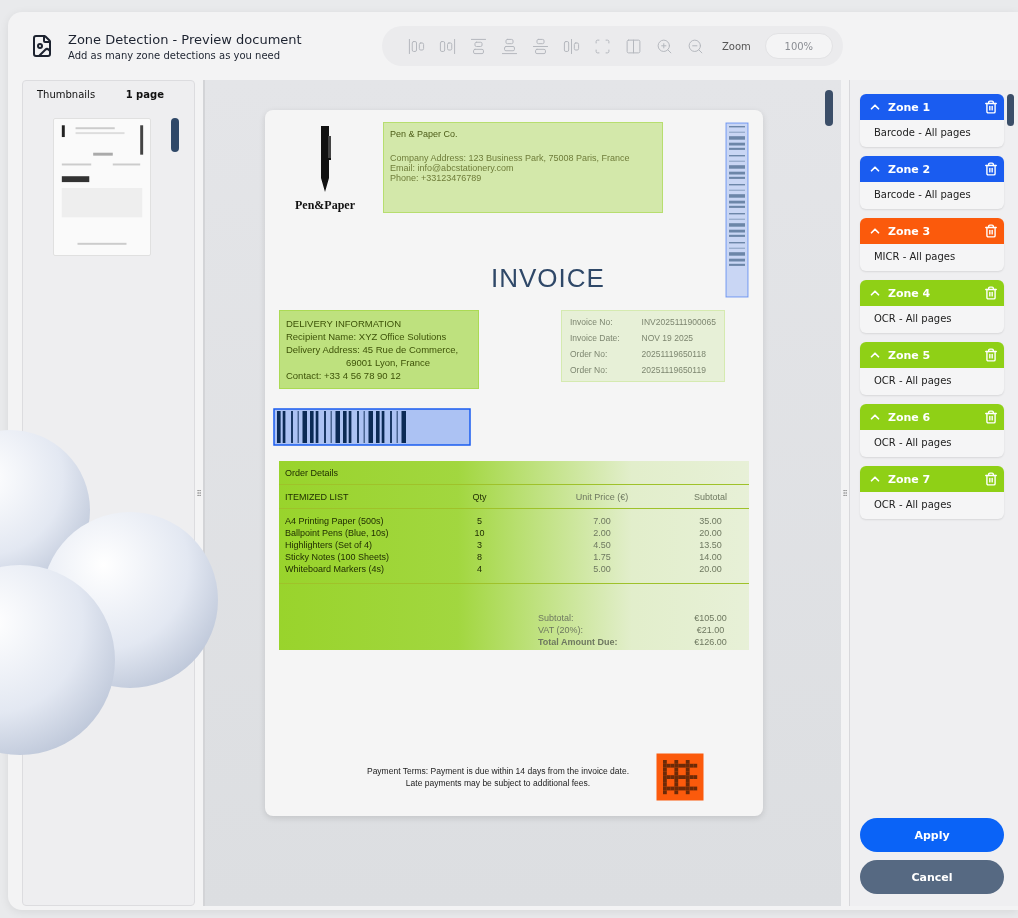 The width and height of the screenshot is (1018, 918). What do you see at coordinates (668, 338) in the screenshot?
I see `info-value: NOV 19 2025` at bounding box center [668, 338].